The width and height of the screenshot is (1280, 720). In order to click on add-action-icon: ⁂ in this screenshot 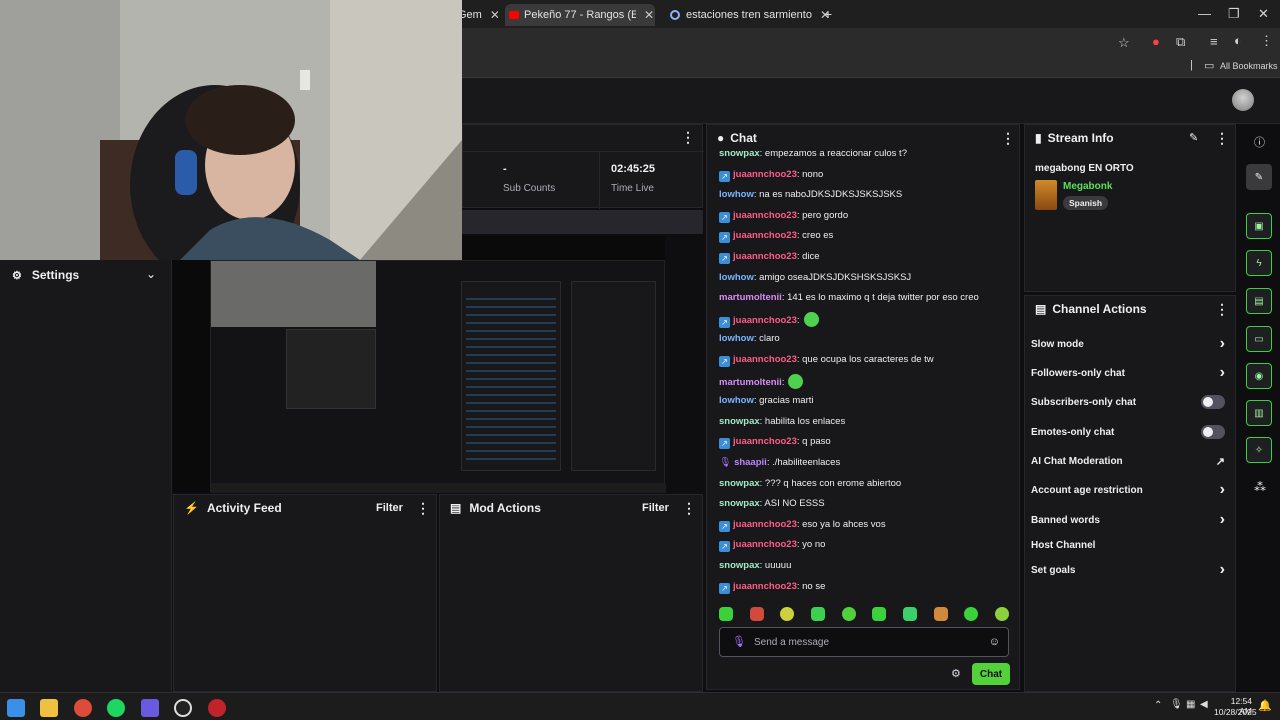, I will do `click(1260, 487)`.